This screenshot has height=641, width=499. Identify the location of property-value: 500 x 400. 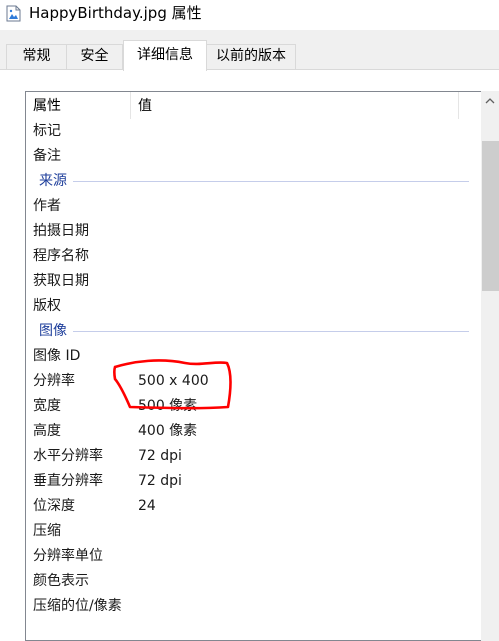
(173, 381).